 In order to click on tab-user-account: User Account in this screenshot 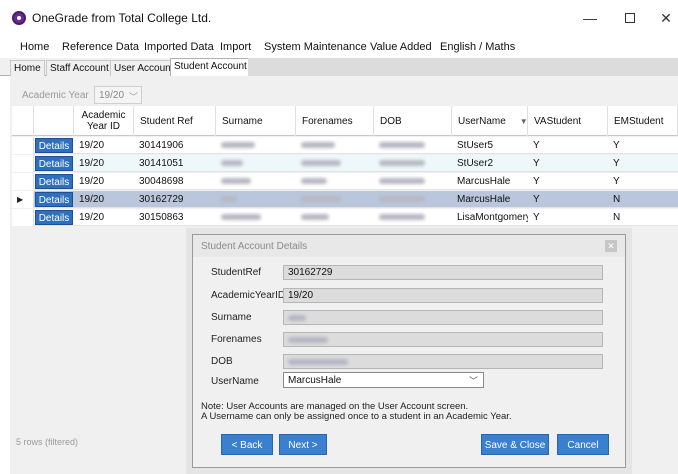, I will do `click(144, 68)`.